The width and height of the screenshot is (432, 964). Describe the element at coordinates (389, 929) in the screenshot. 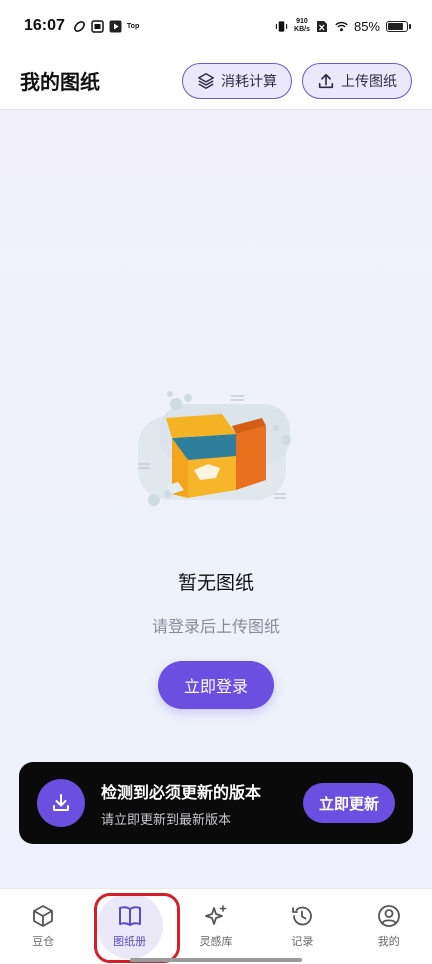

I see `nav-item-me: 我的` at that location.